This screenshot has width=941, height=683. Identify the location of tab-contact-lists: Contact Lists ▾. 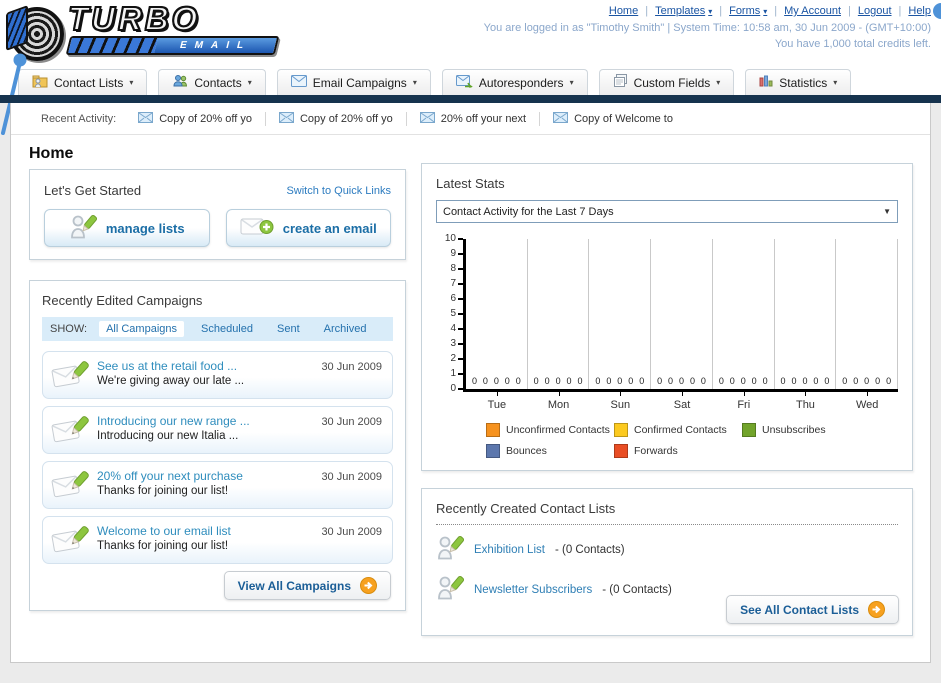
(83, 82).